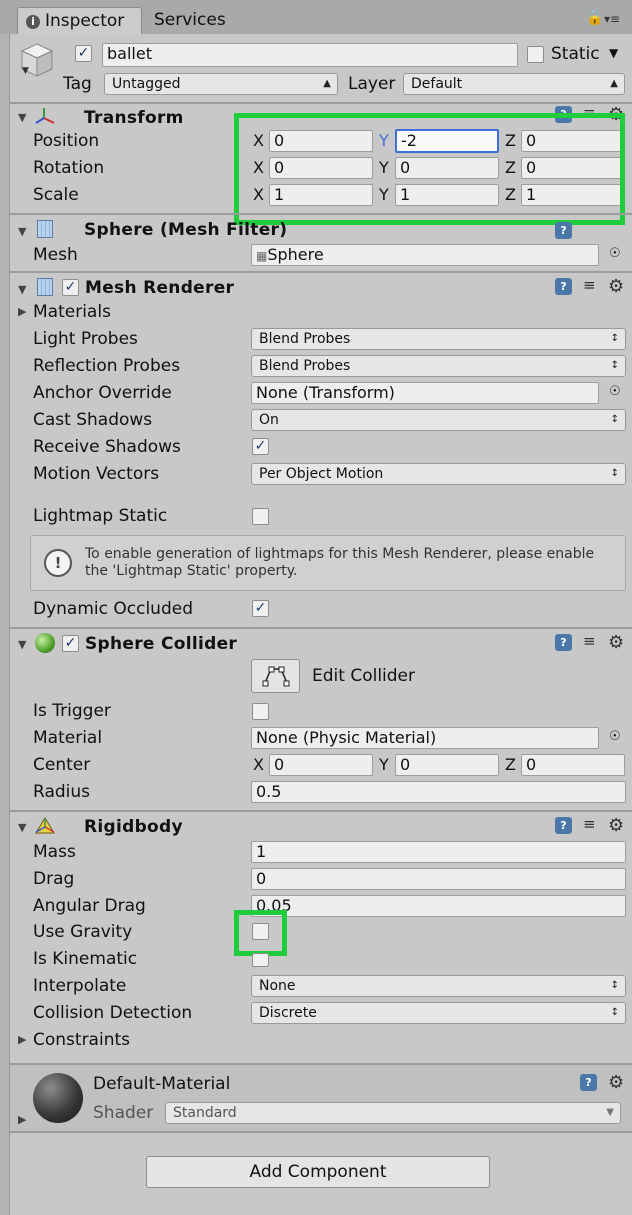  Describe the element at coordinates (22, 117) in the screenshot. I see `transform-foldout-icon: ▼` at that location.